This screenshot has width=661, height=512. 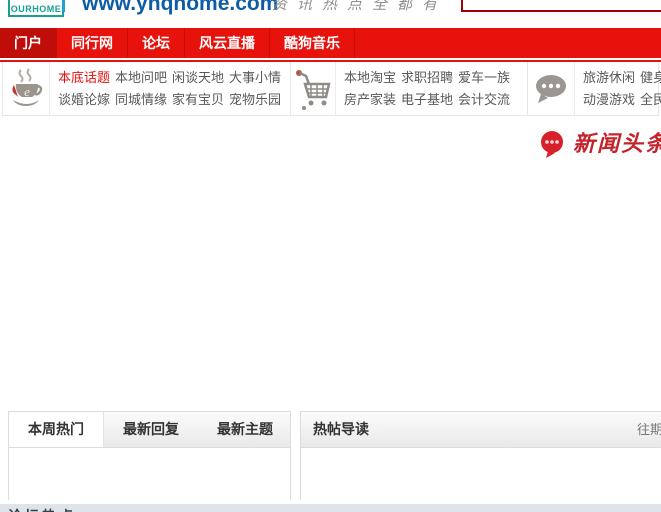 I want to click on hot-posts-header: 热帖导读 往期, so click(x=481, y=430).